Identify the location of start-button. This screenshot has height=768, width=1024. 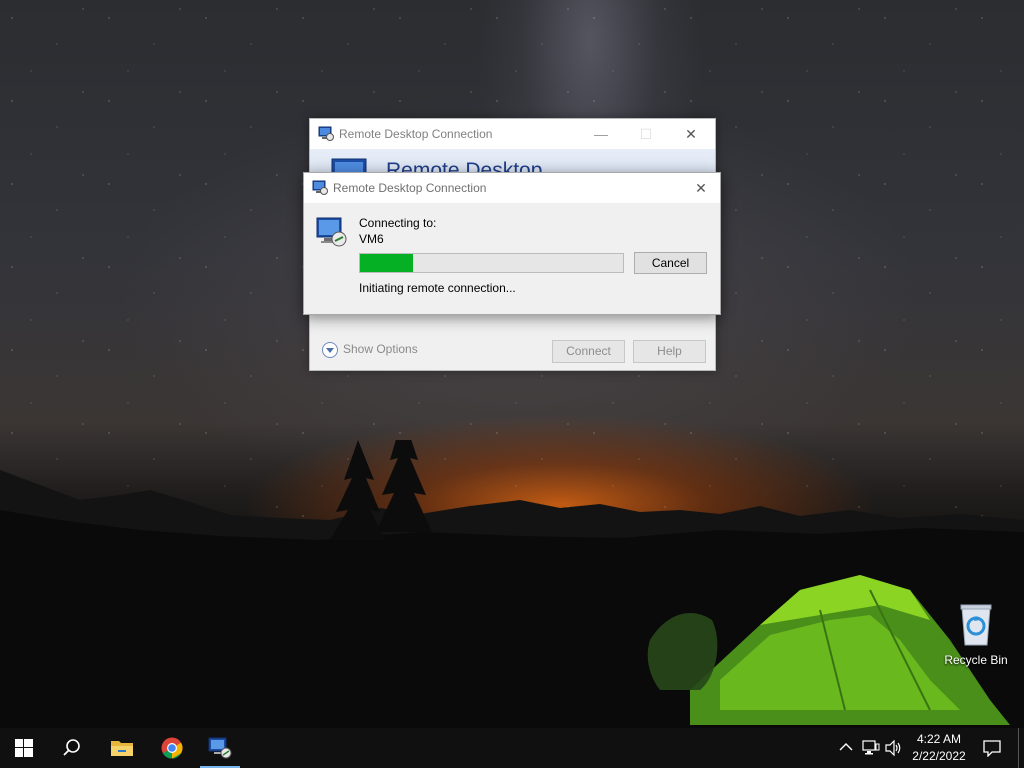
(24, 748).